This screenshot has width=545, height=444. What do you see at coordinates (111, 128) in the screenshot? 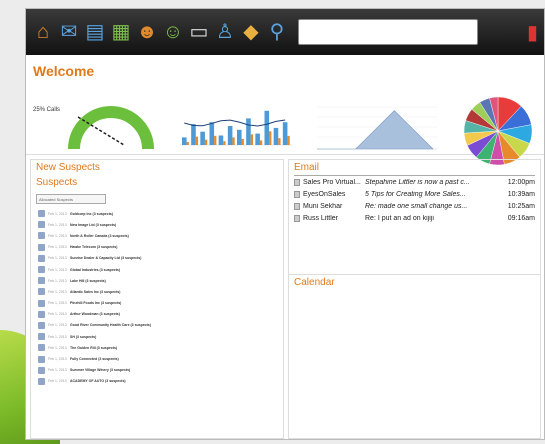
I see `gauge-arc` at bounding box center [111, 128].